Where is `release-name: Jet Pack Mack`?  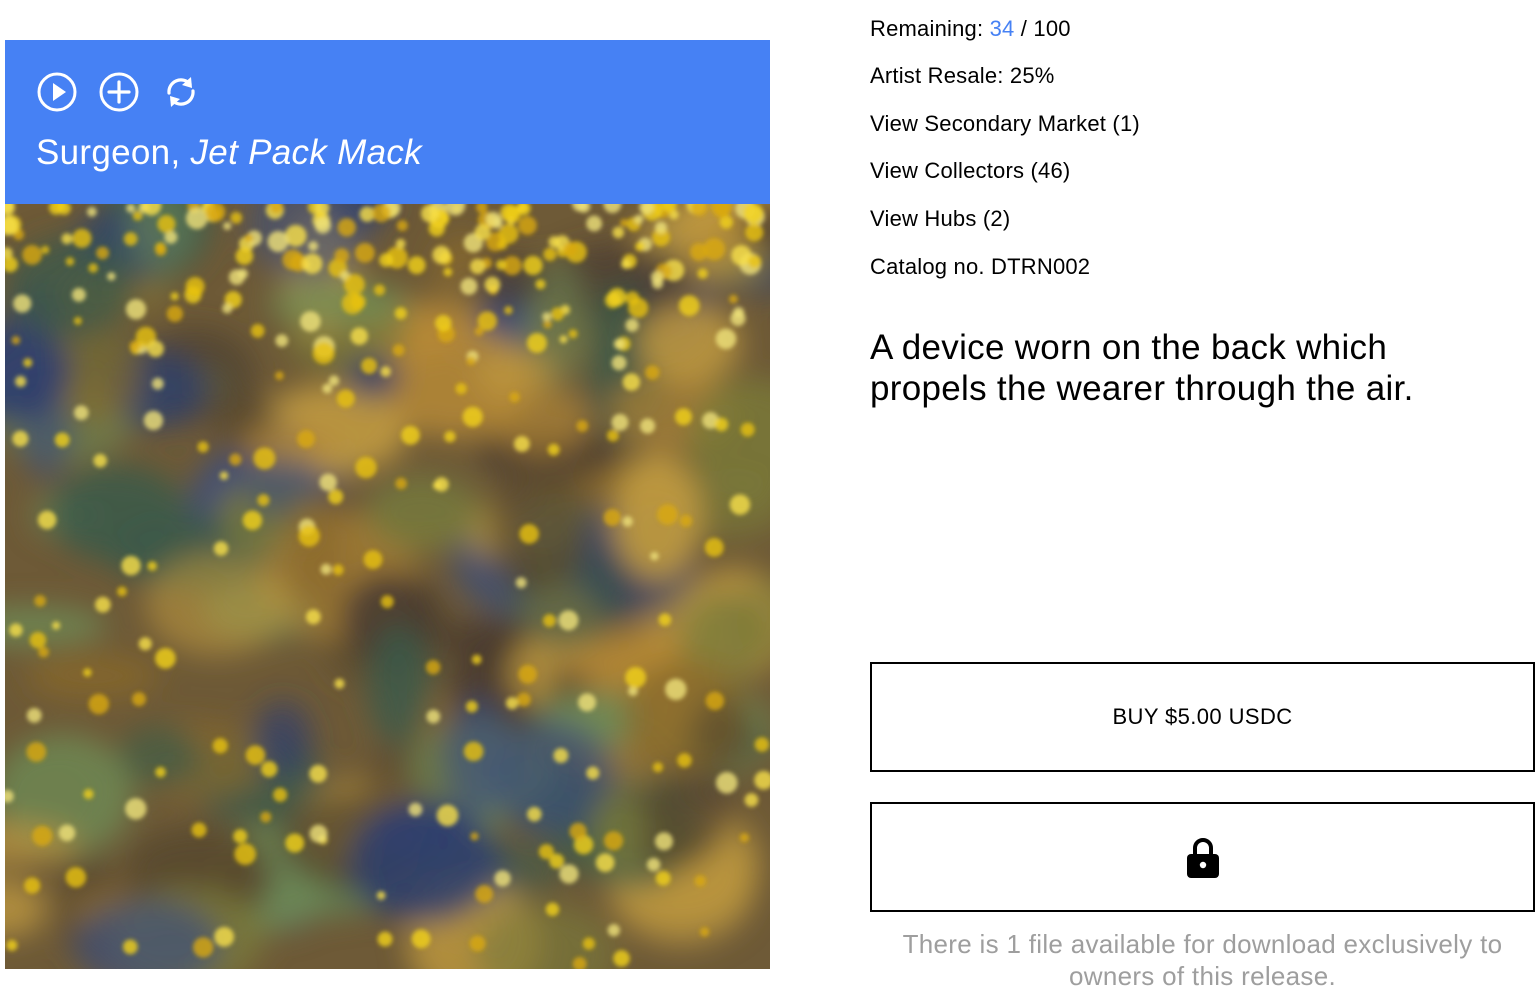 release-name: Jet Pack Mack is located at coordinates (306, 152).